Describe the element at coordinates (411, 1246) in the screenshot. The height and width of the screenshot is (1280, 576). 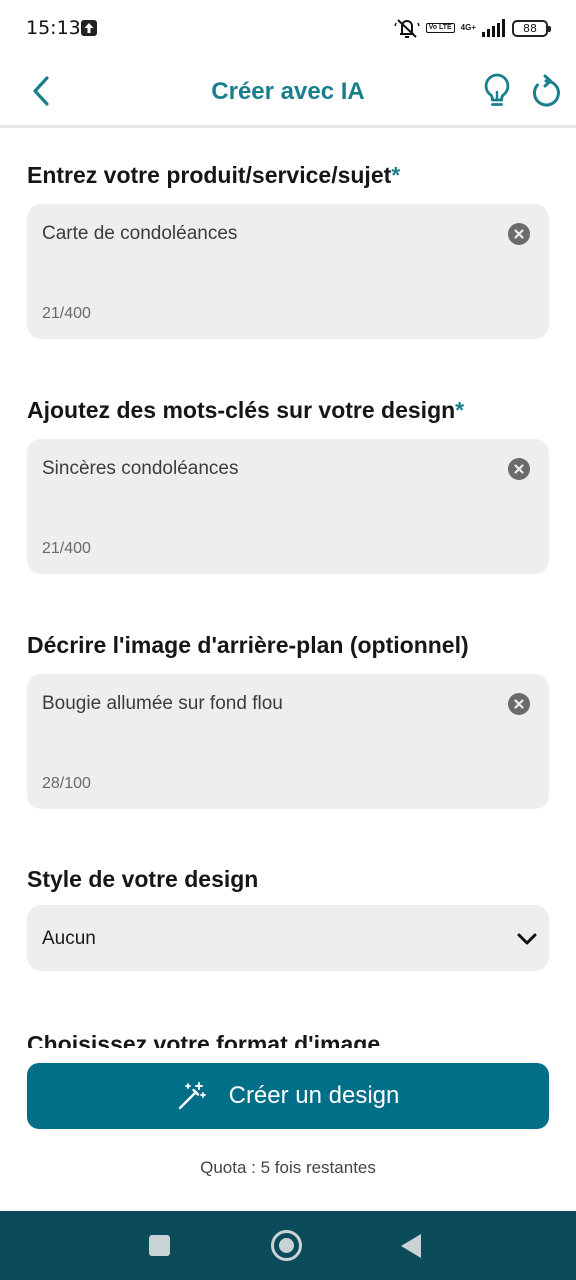
I see `system-back-button` at that location.